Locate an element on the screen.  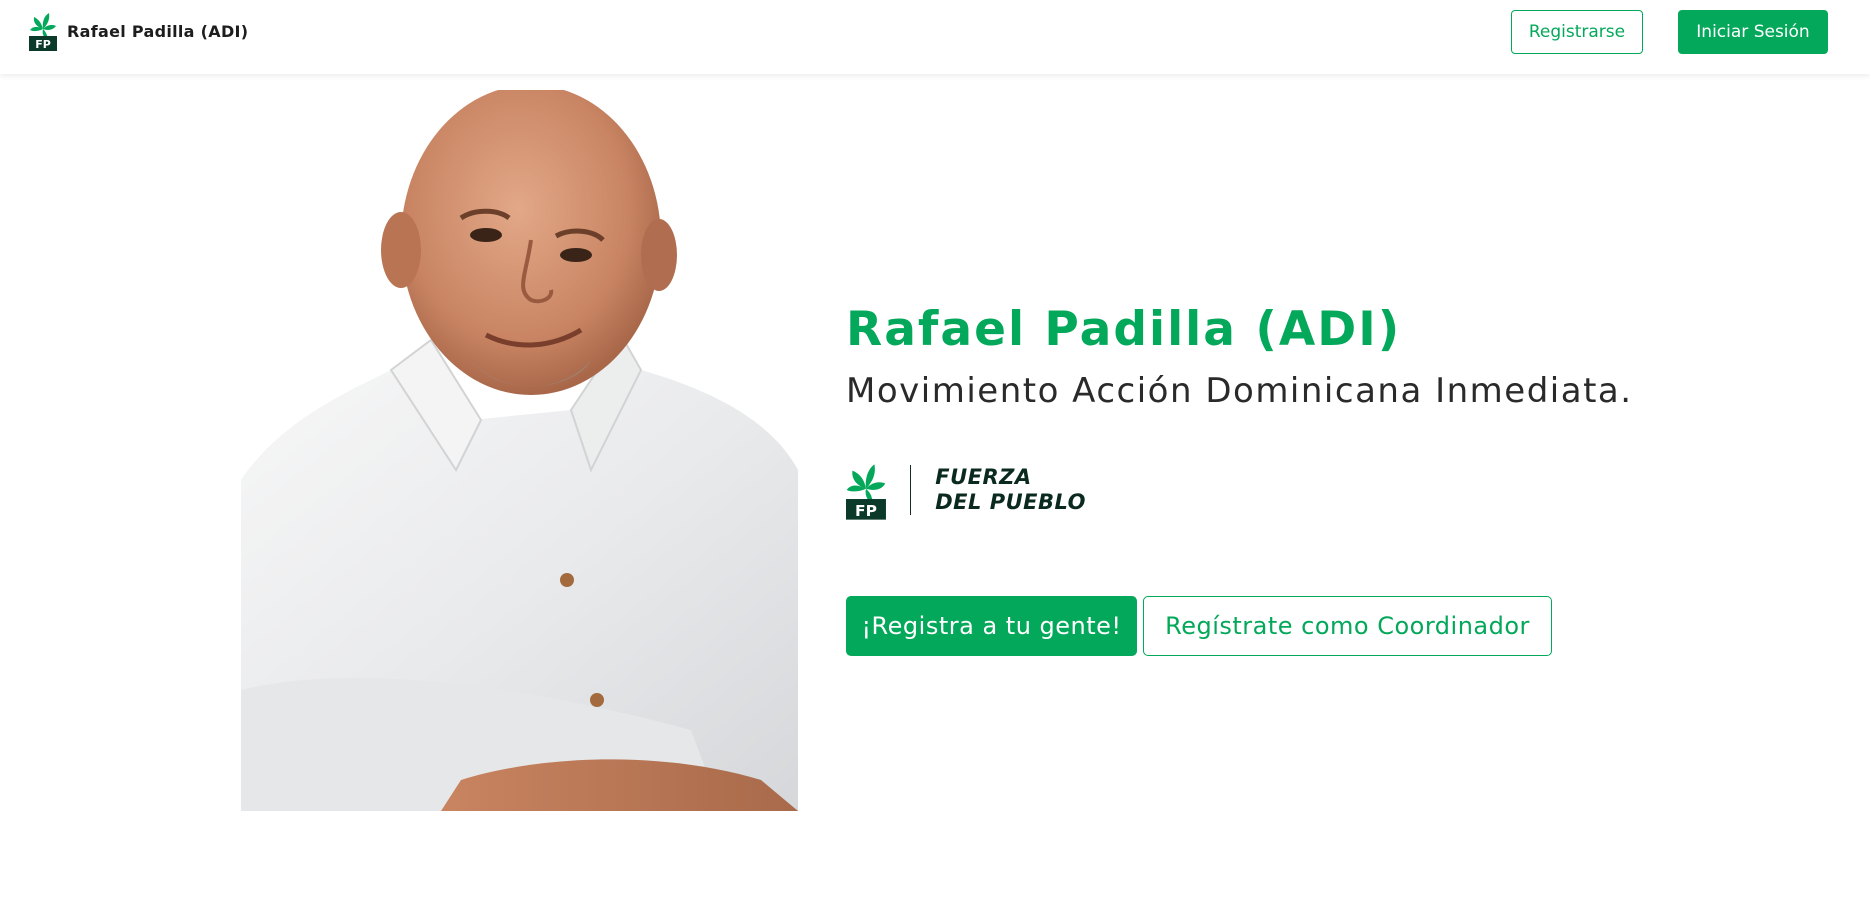
brand-home-link: FP Rafael Padilla (ADI) is located at coordinates (138, 31).